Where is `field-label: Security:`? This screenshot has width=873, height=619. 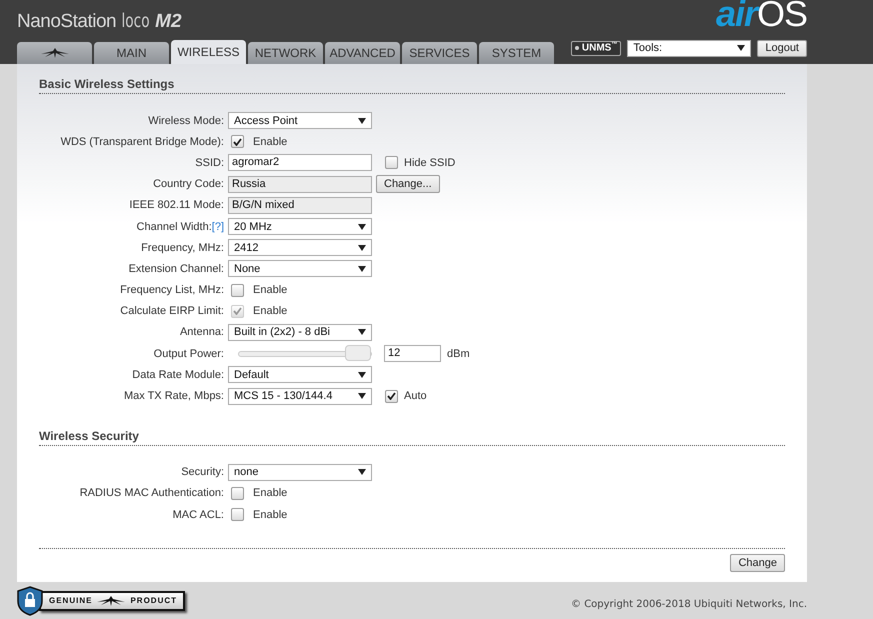
field-label: Security: is located at coordinates (202, 472).